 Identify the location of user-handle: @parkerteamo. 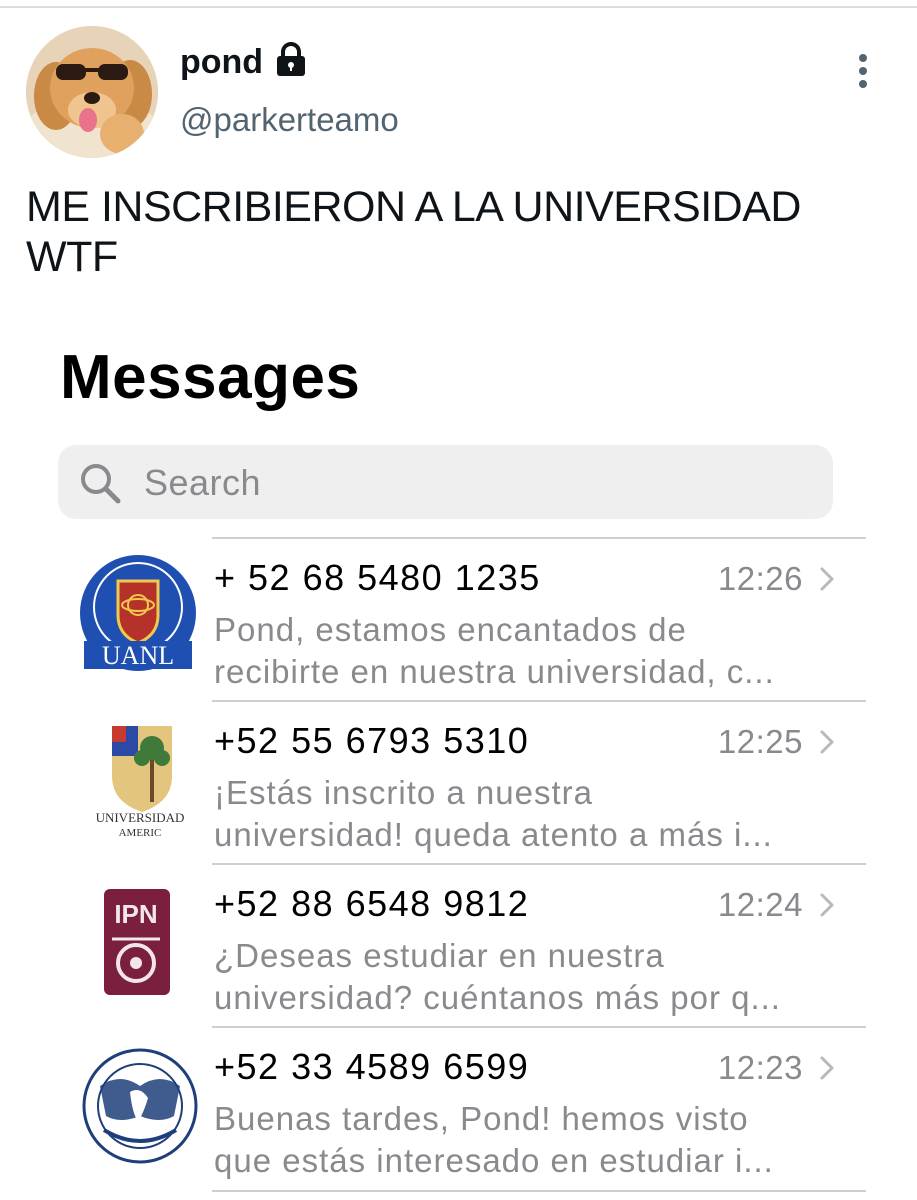
(289, 120).